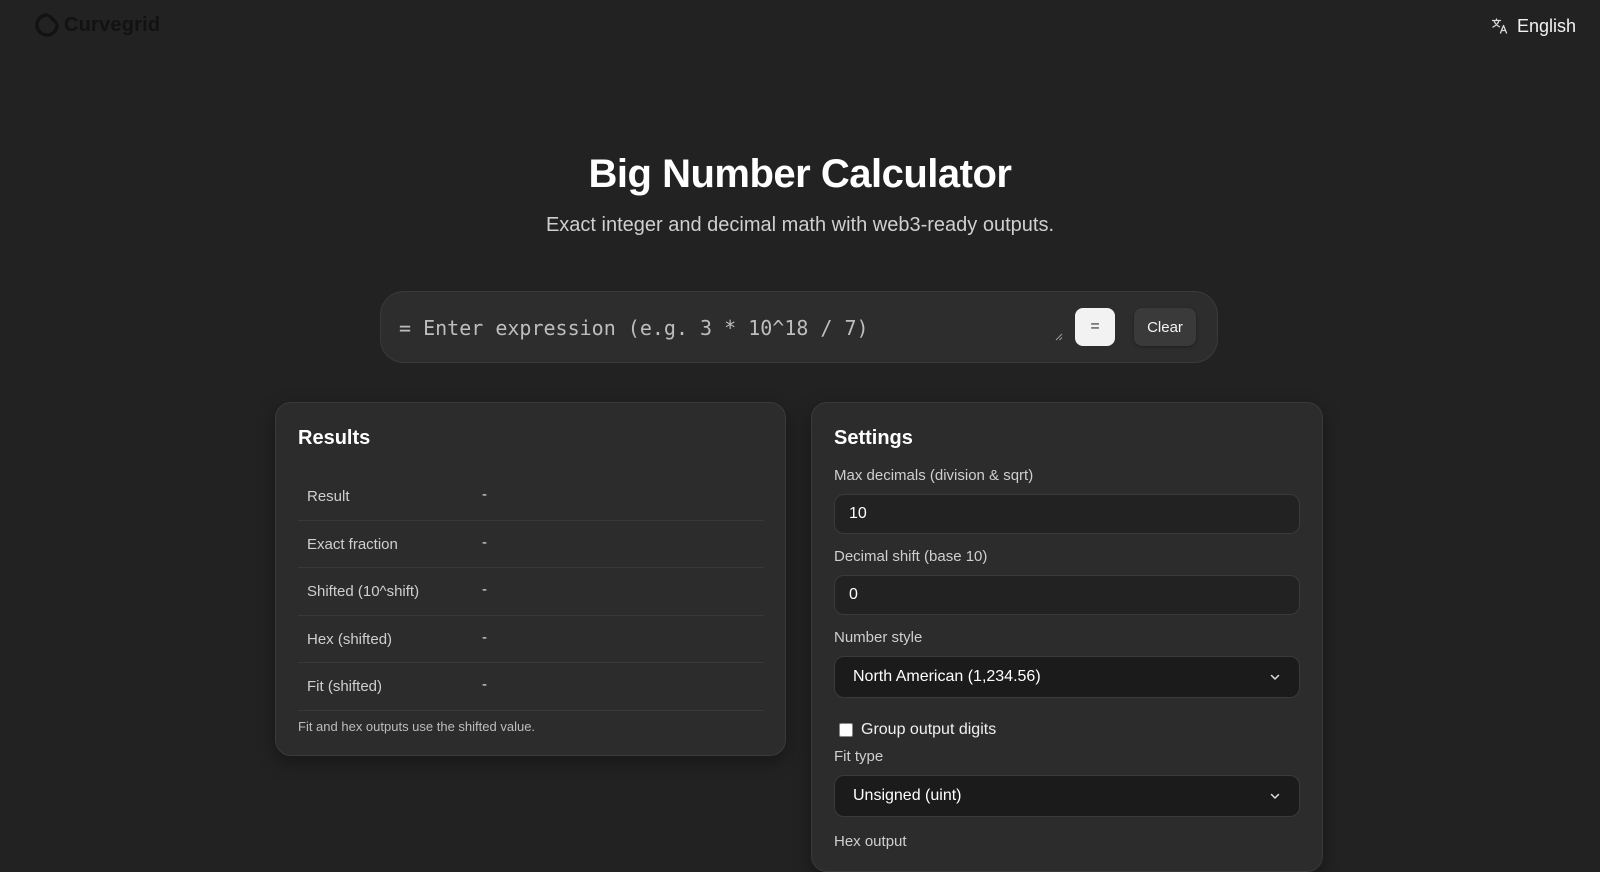 The height and width of the screenshot is (872, 1600). Describe the element at coordinates (947, 676) in the screenshot. I see `number-style-value: North American (1,234.56)` at that location.